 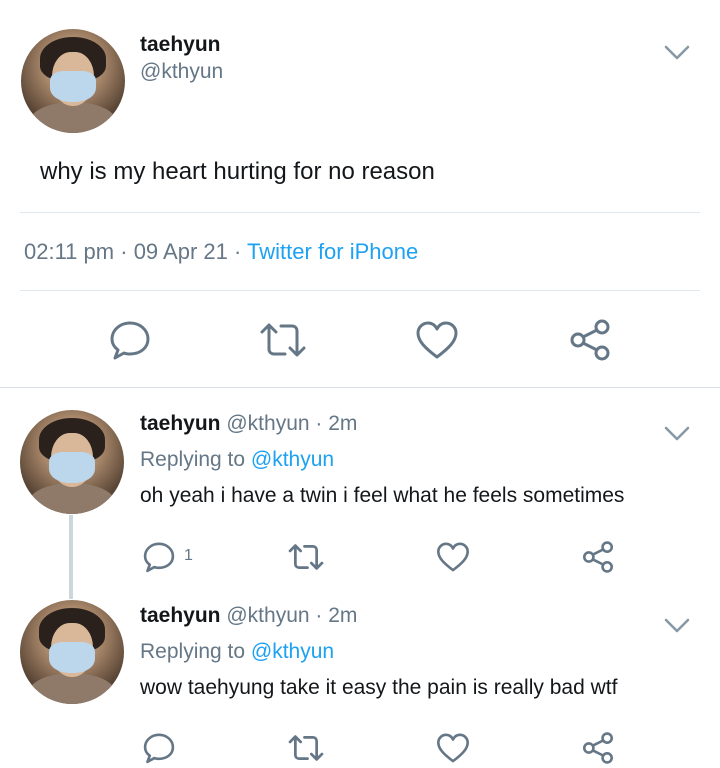 What do you see at coordinates (188, 555) in the screenshot?
I see `reply-count: 1` at bounding box center [188, 555].